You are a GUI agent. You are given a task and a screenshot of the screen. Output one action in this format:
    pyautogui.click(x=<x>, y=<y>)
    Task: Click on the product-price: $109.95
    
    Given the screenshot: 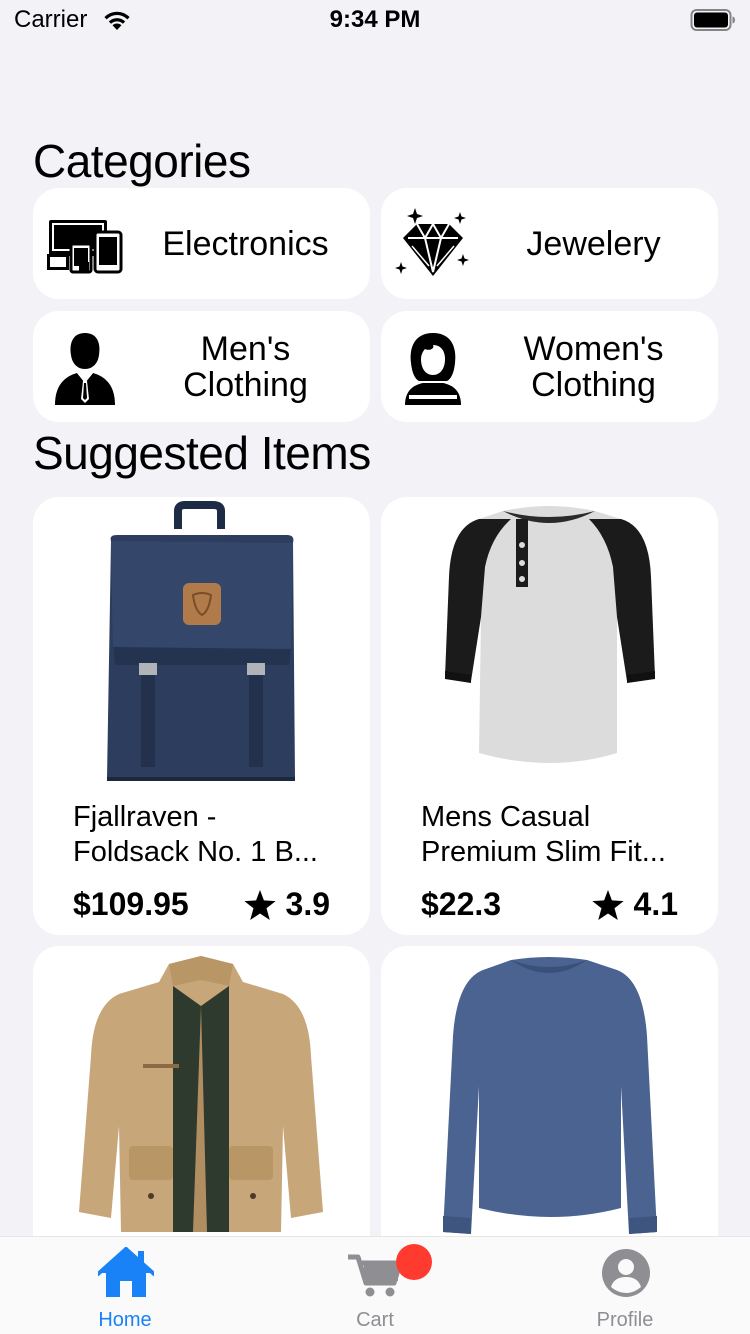 What is the action you would take?
    pyautogui.click(x=131, y=904)
    